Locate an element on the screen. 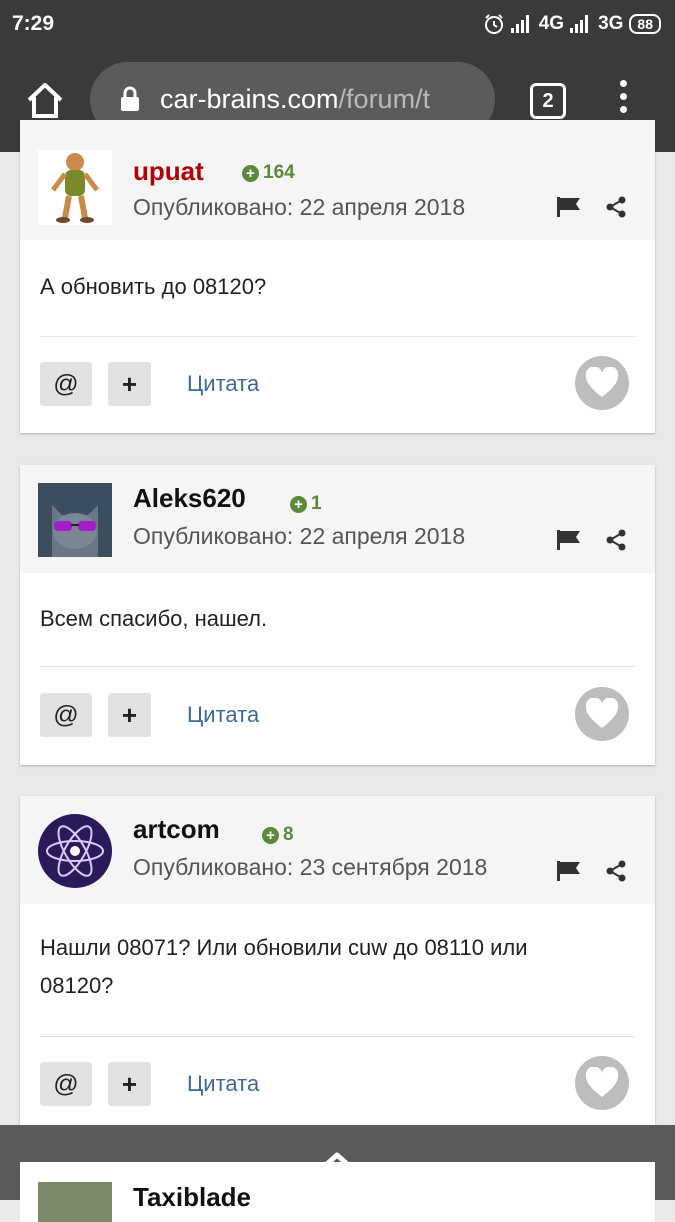 The width and height of the screenshot is (675, 1222). post-header: upuat + 164 Опубликовано: 22 апреля 2018 is located at coordinates (337, 180).